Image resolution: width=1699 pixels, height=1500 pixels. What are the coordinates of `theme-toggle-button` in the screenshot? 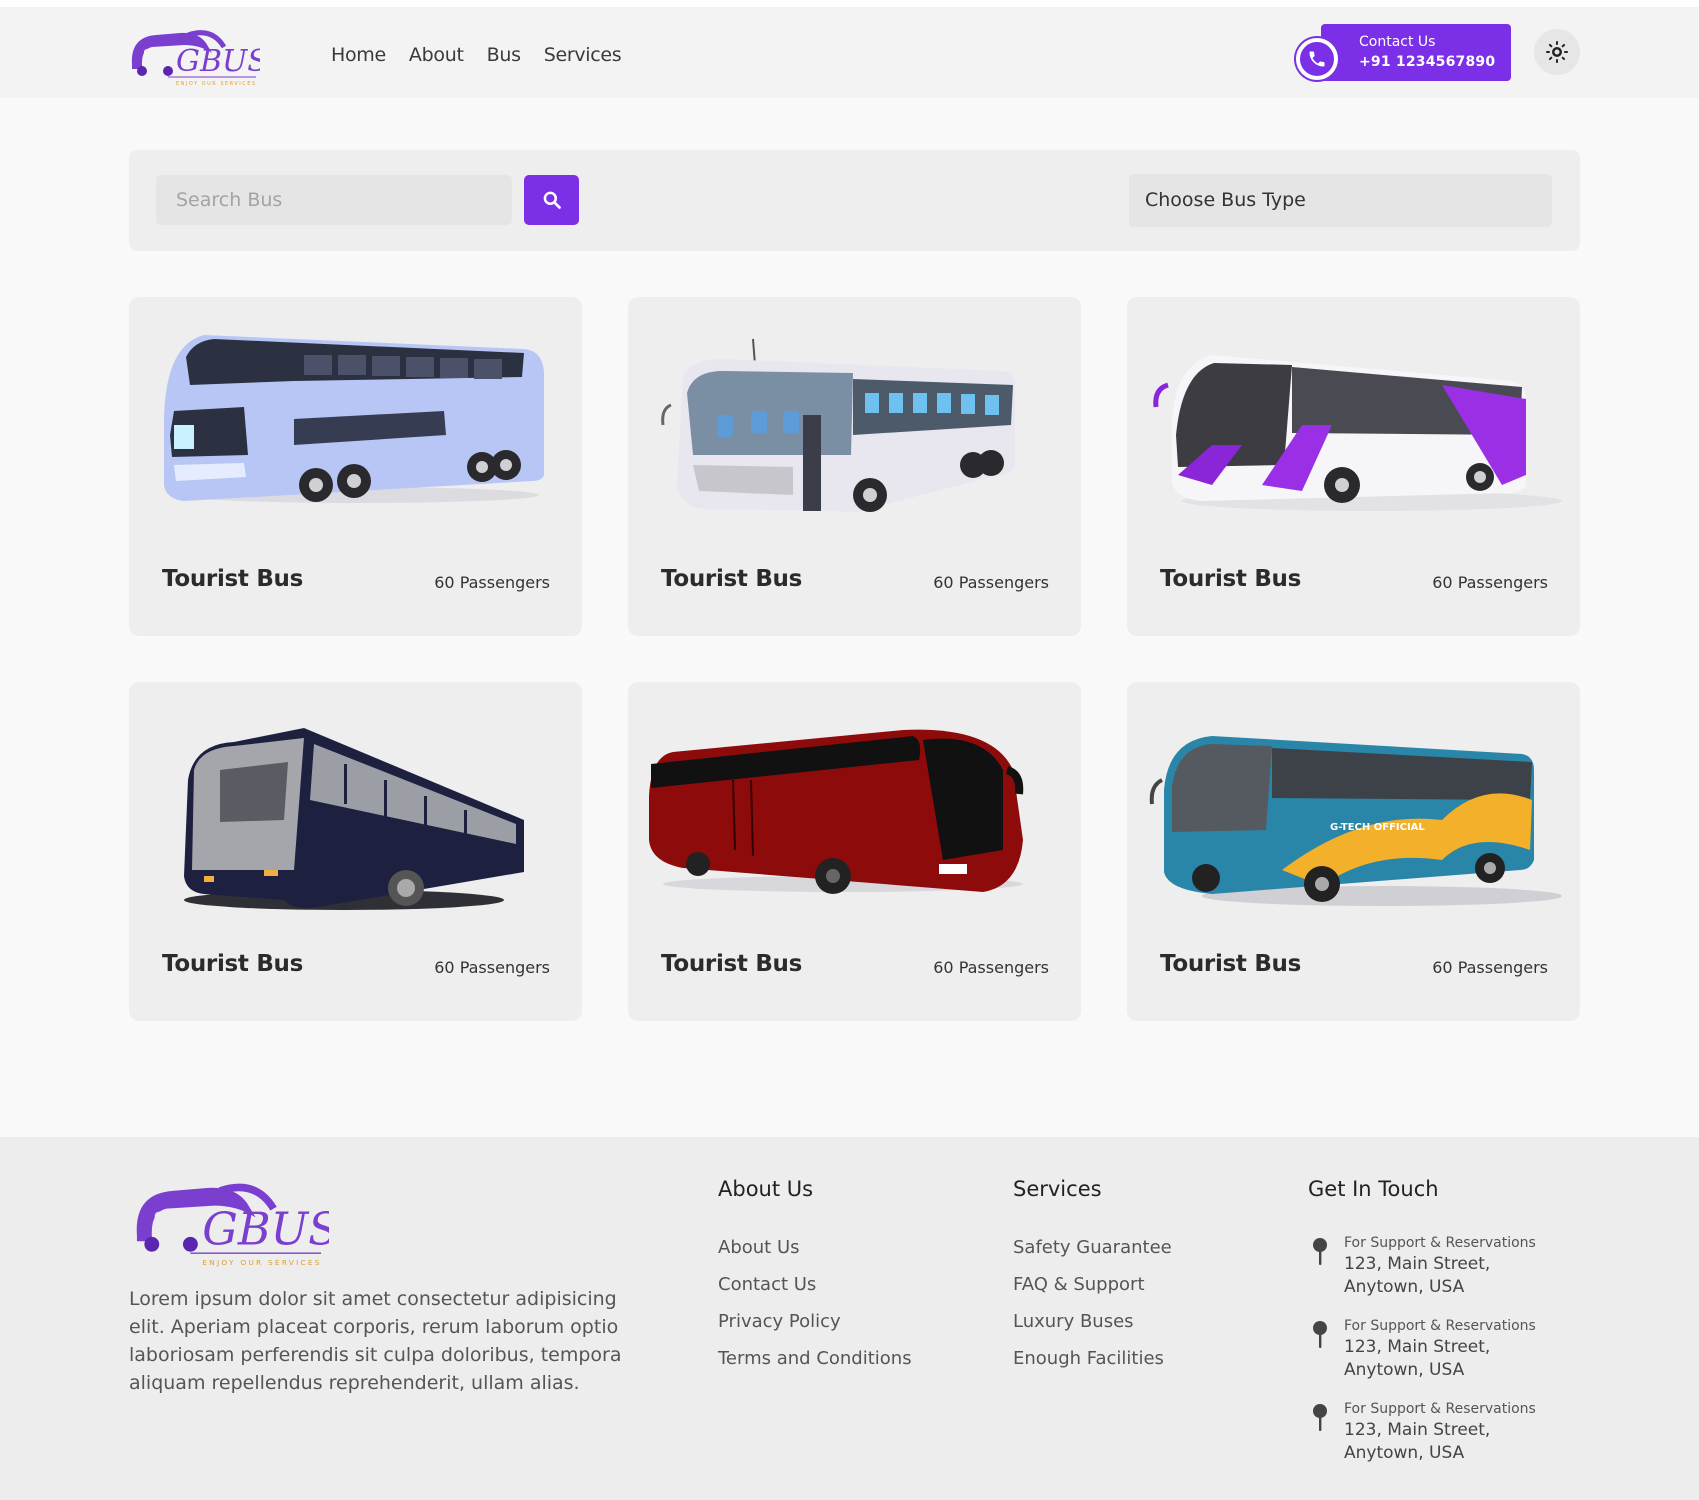 It's located at (1557, 52).